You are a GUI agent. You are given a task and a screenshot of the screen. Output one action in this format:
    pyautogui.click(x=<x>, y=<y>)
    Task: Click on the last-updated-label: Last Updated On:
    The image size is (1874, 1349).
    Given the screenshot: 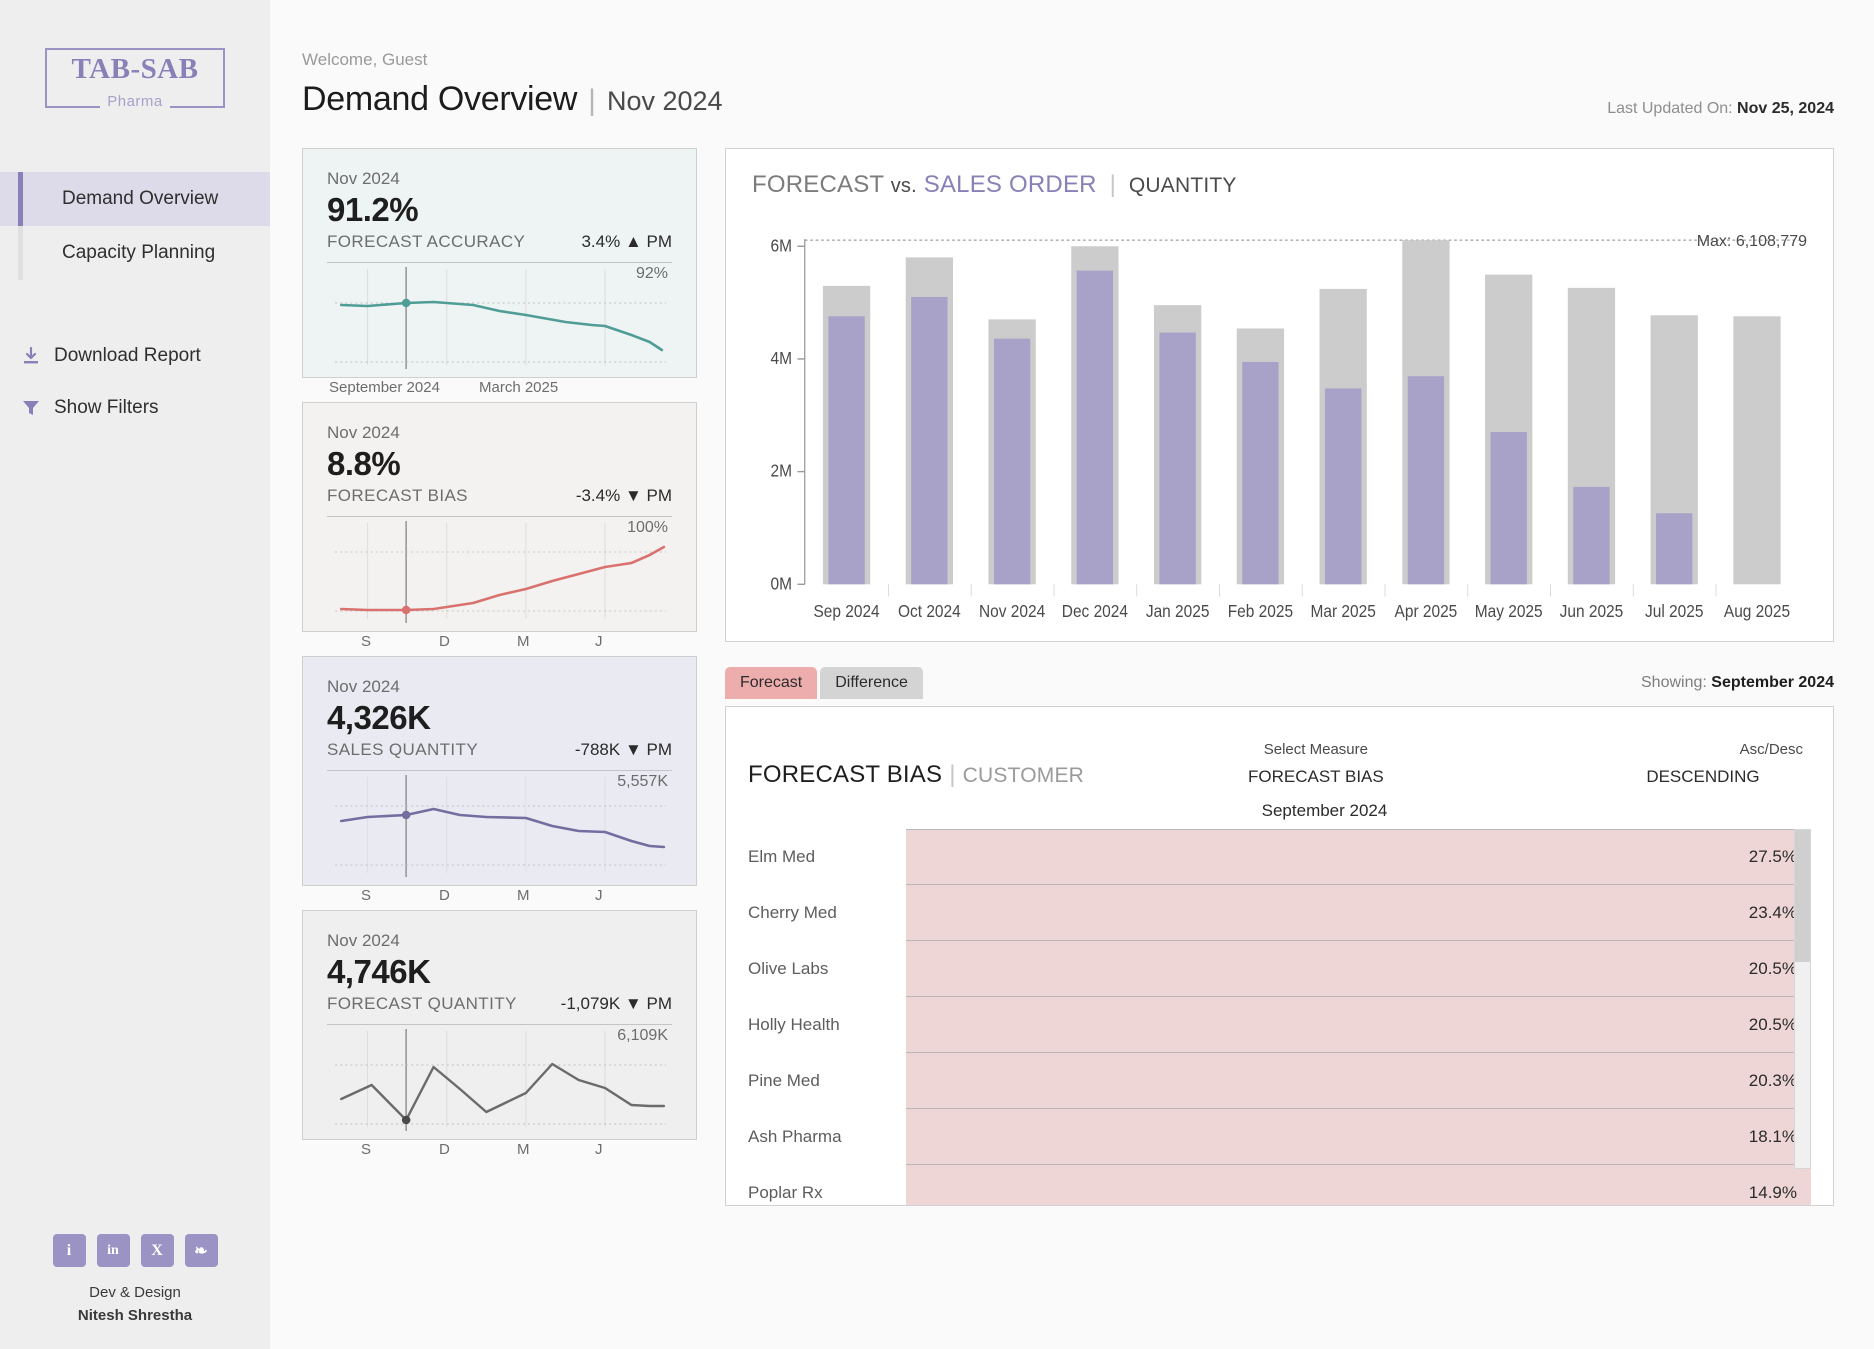 What is the action you would take?
    pyautogui.click(x=1672, y=108)
    